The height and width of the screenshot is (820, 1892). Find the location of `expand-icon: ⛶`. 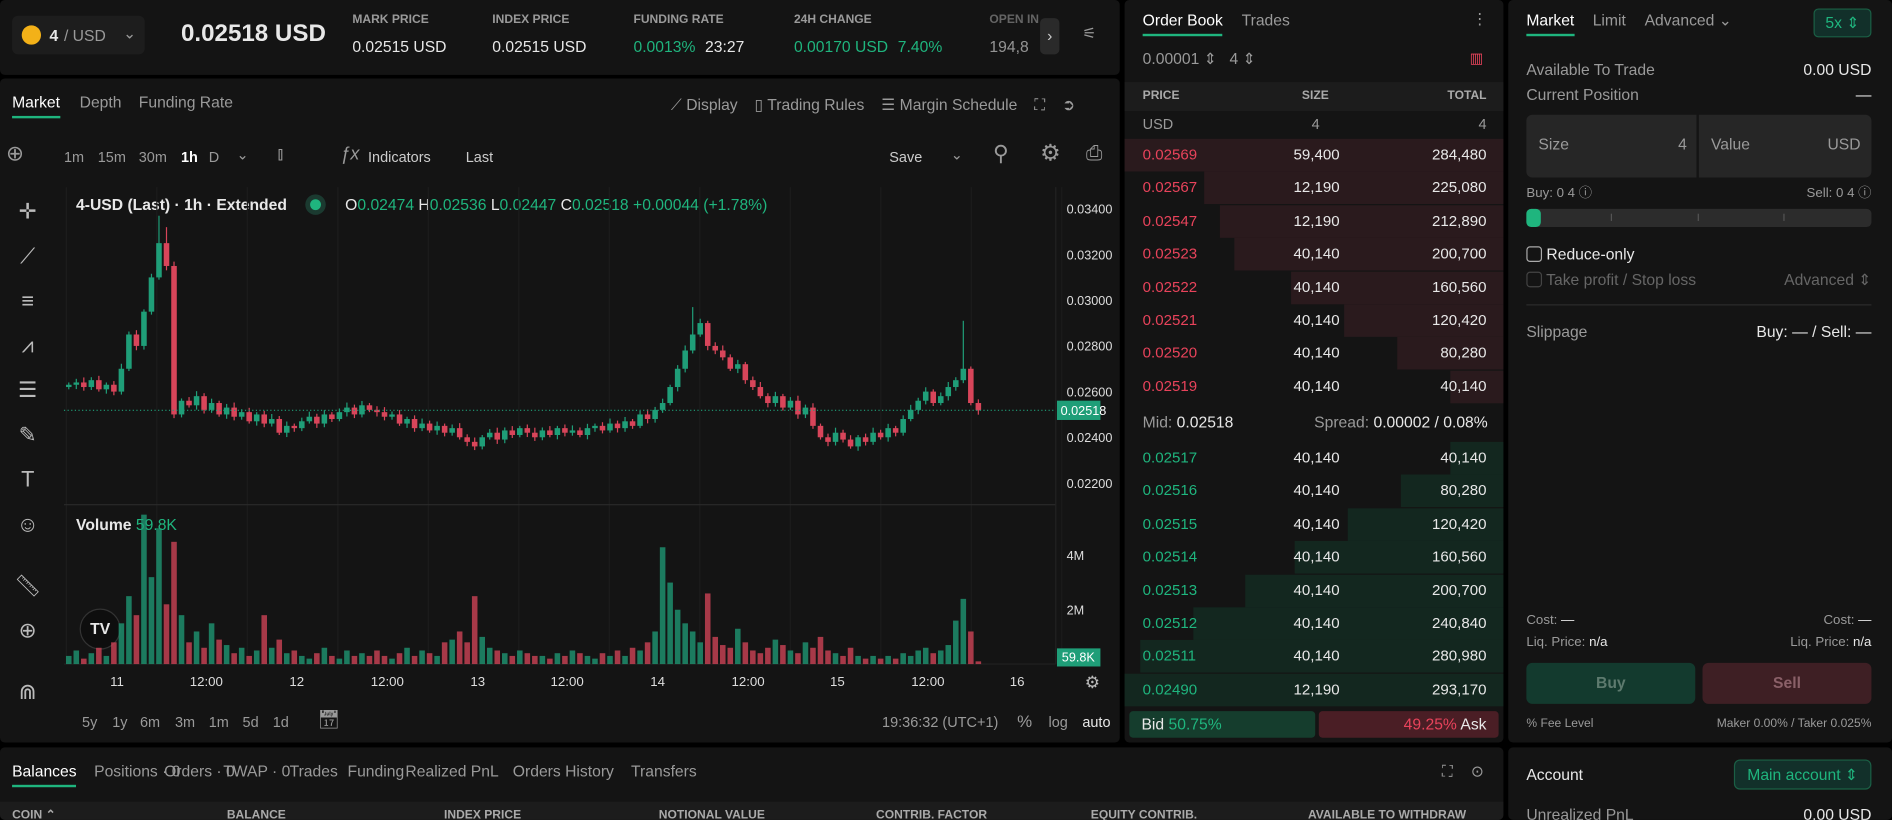

expand-icon: ⛶ is located at coordinates (1447, 771).